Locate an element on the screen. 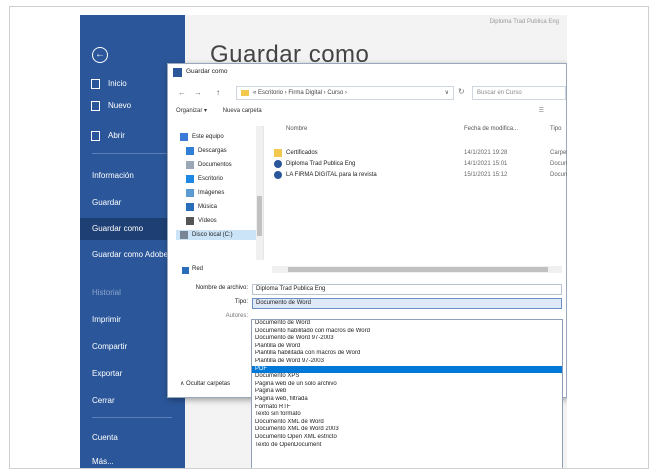 The image size is (658, 475). nav-scrollbar is located at coordinates (259, 193).